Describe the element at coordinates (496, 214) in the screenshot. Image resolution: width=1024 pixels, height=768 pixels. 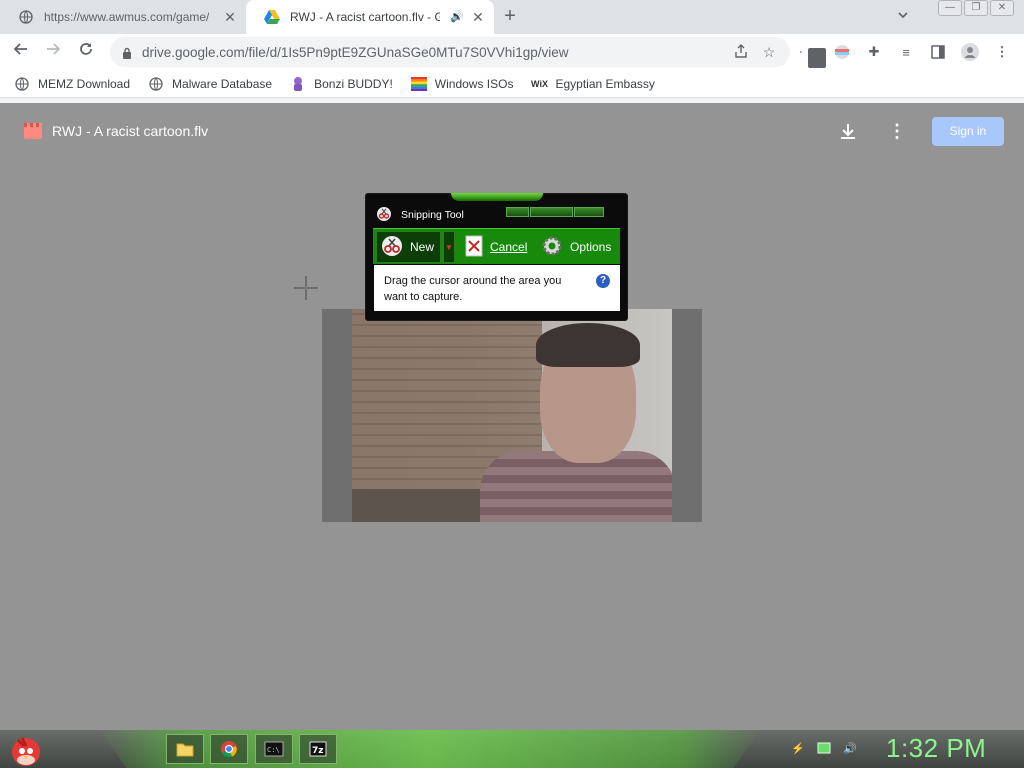
I see `snipping-tool-titlebar: Snipping Tool` at that location.